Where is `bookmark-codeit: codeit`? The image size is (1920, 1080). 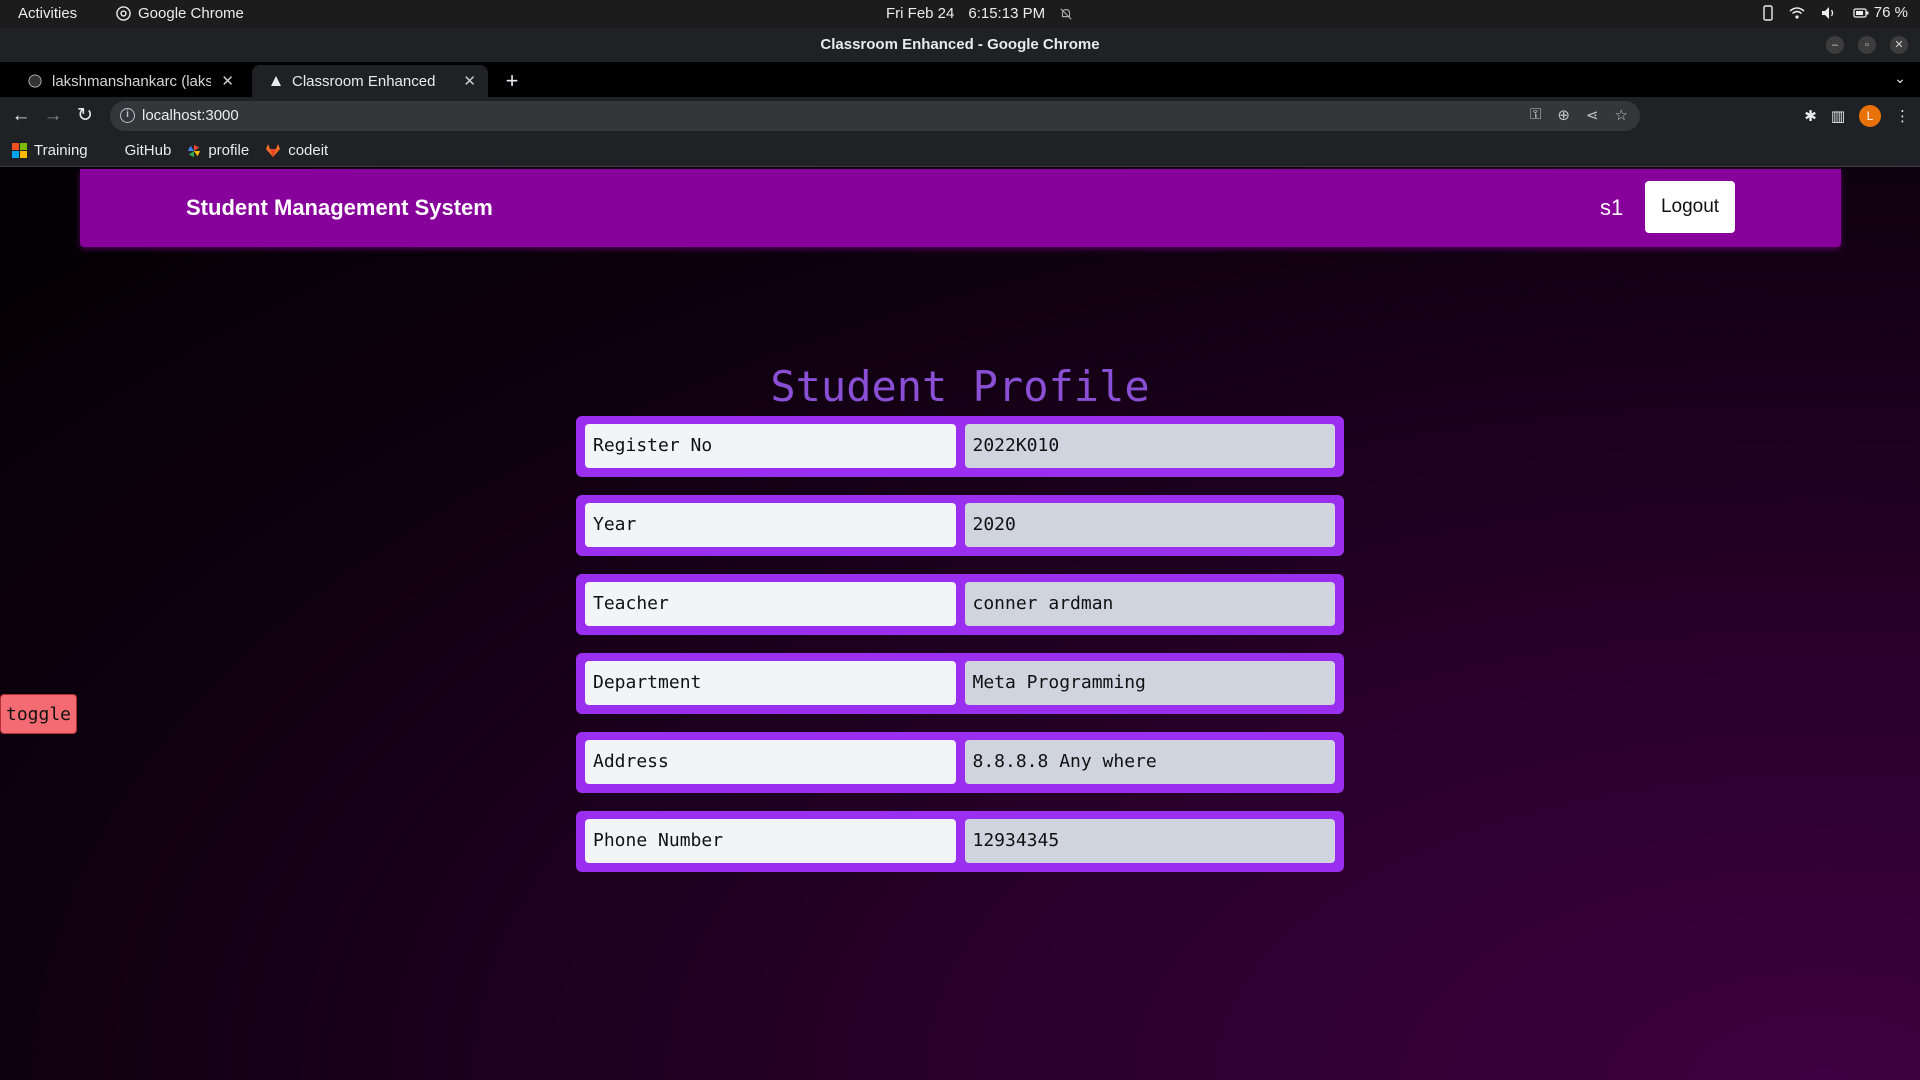 bookmark-codeit: codeit is located at coordinates (296, 150).